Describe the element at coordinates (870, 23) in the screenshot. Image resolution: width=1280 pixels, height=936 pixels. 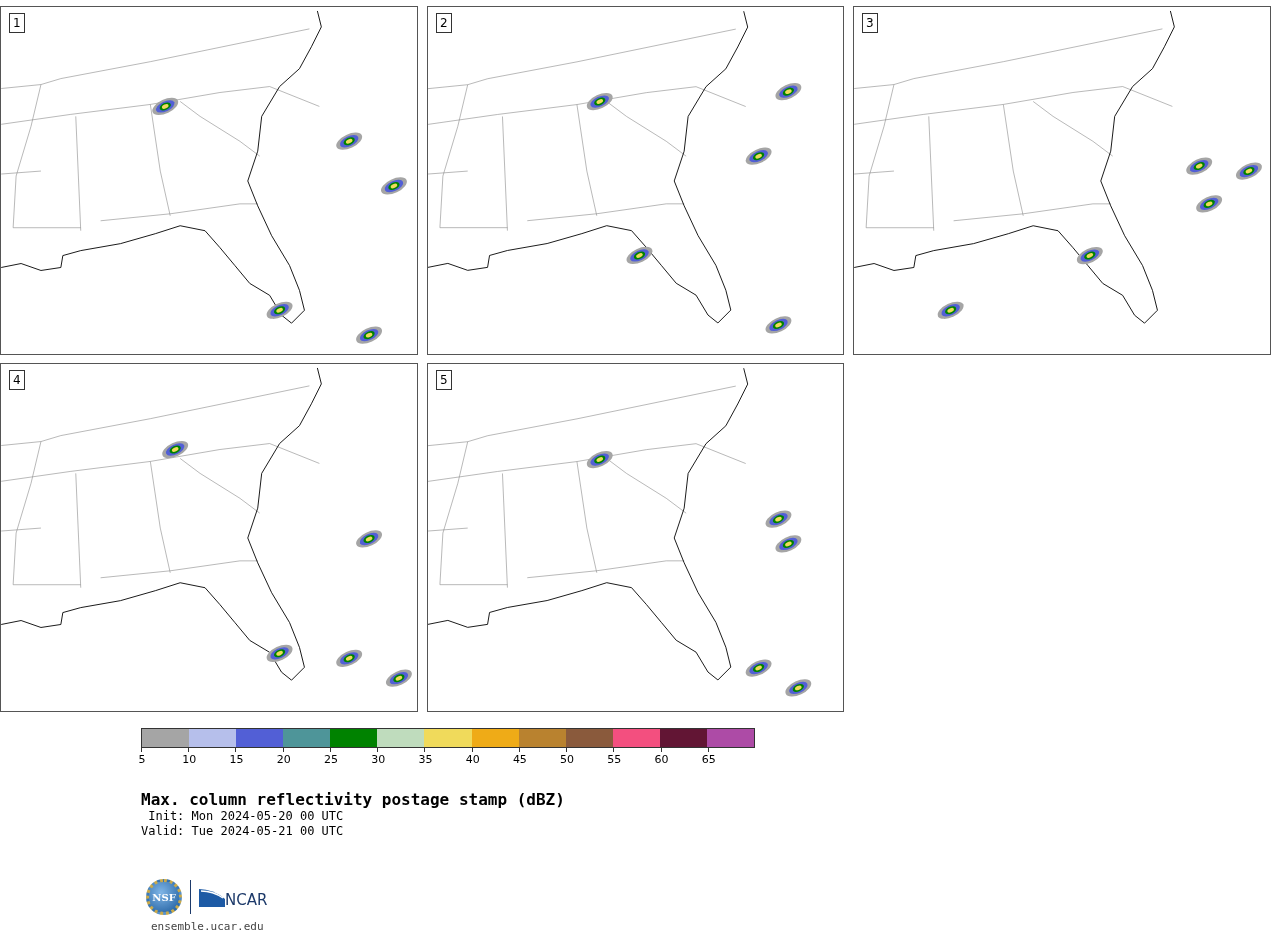
I see `panel-number: 3` at that location.